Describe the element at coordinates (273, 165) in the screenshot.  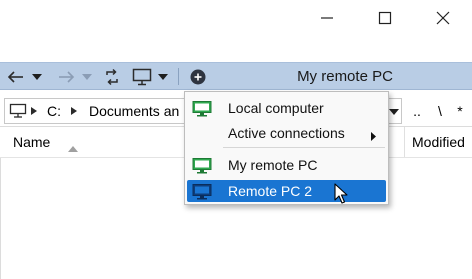
I see `menu-item-label: My remote PC` at that location.